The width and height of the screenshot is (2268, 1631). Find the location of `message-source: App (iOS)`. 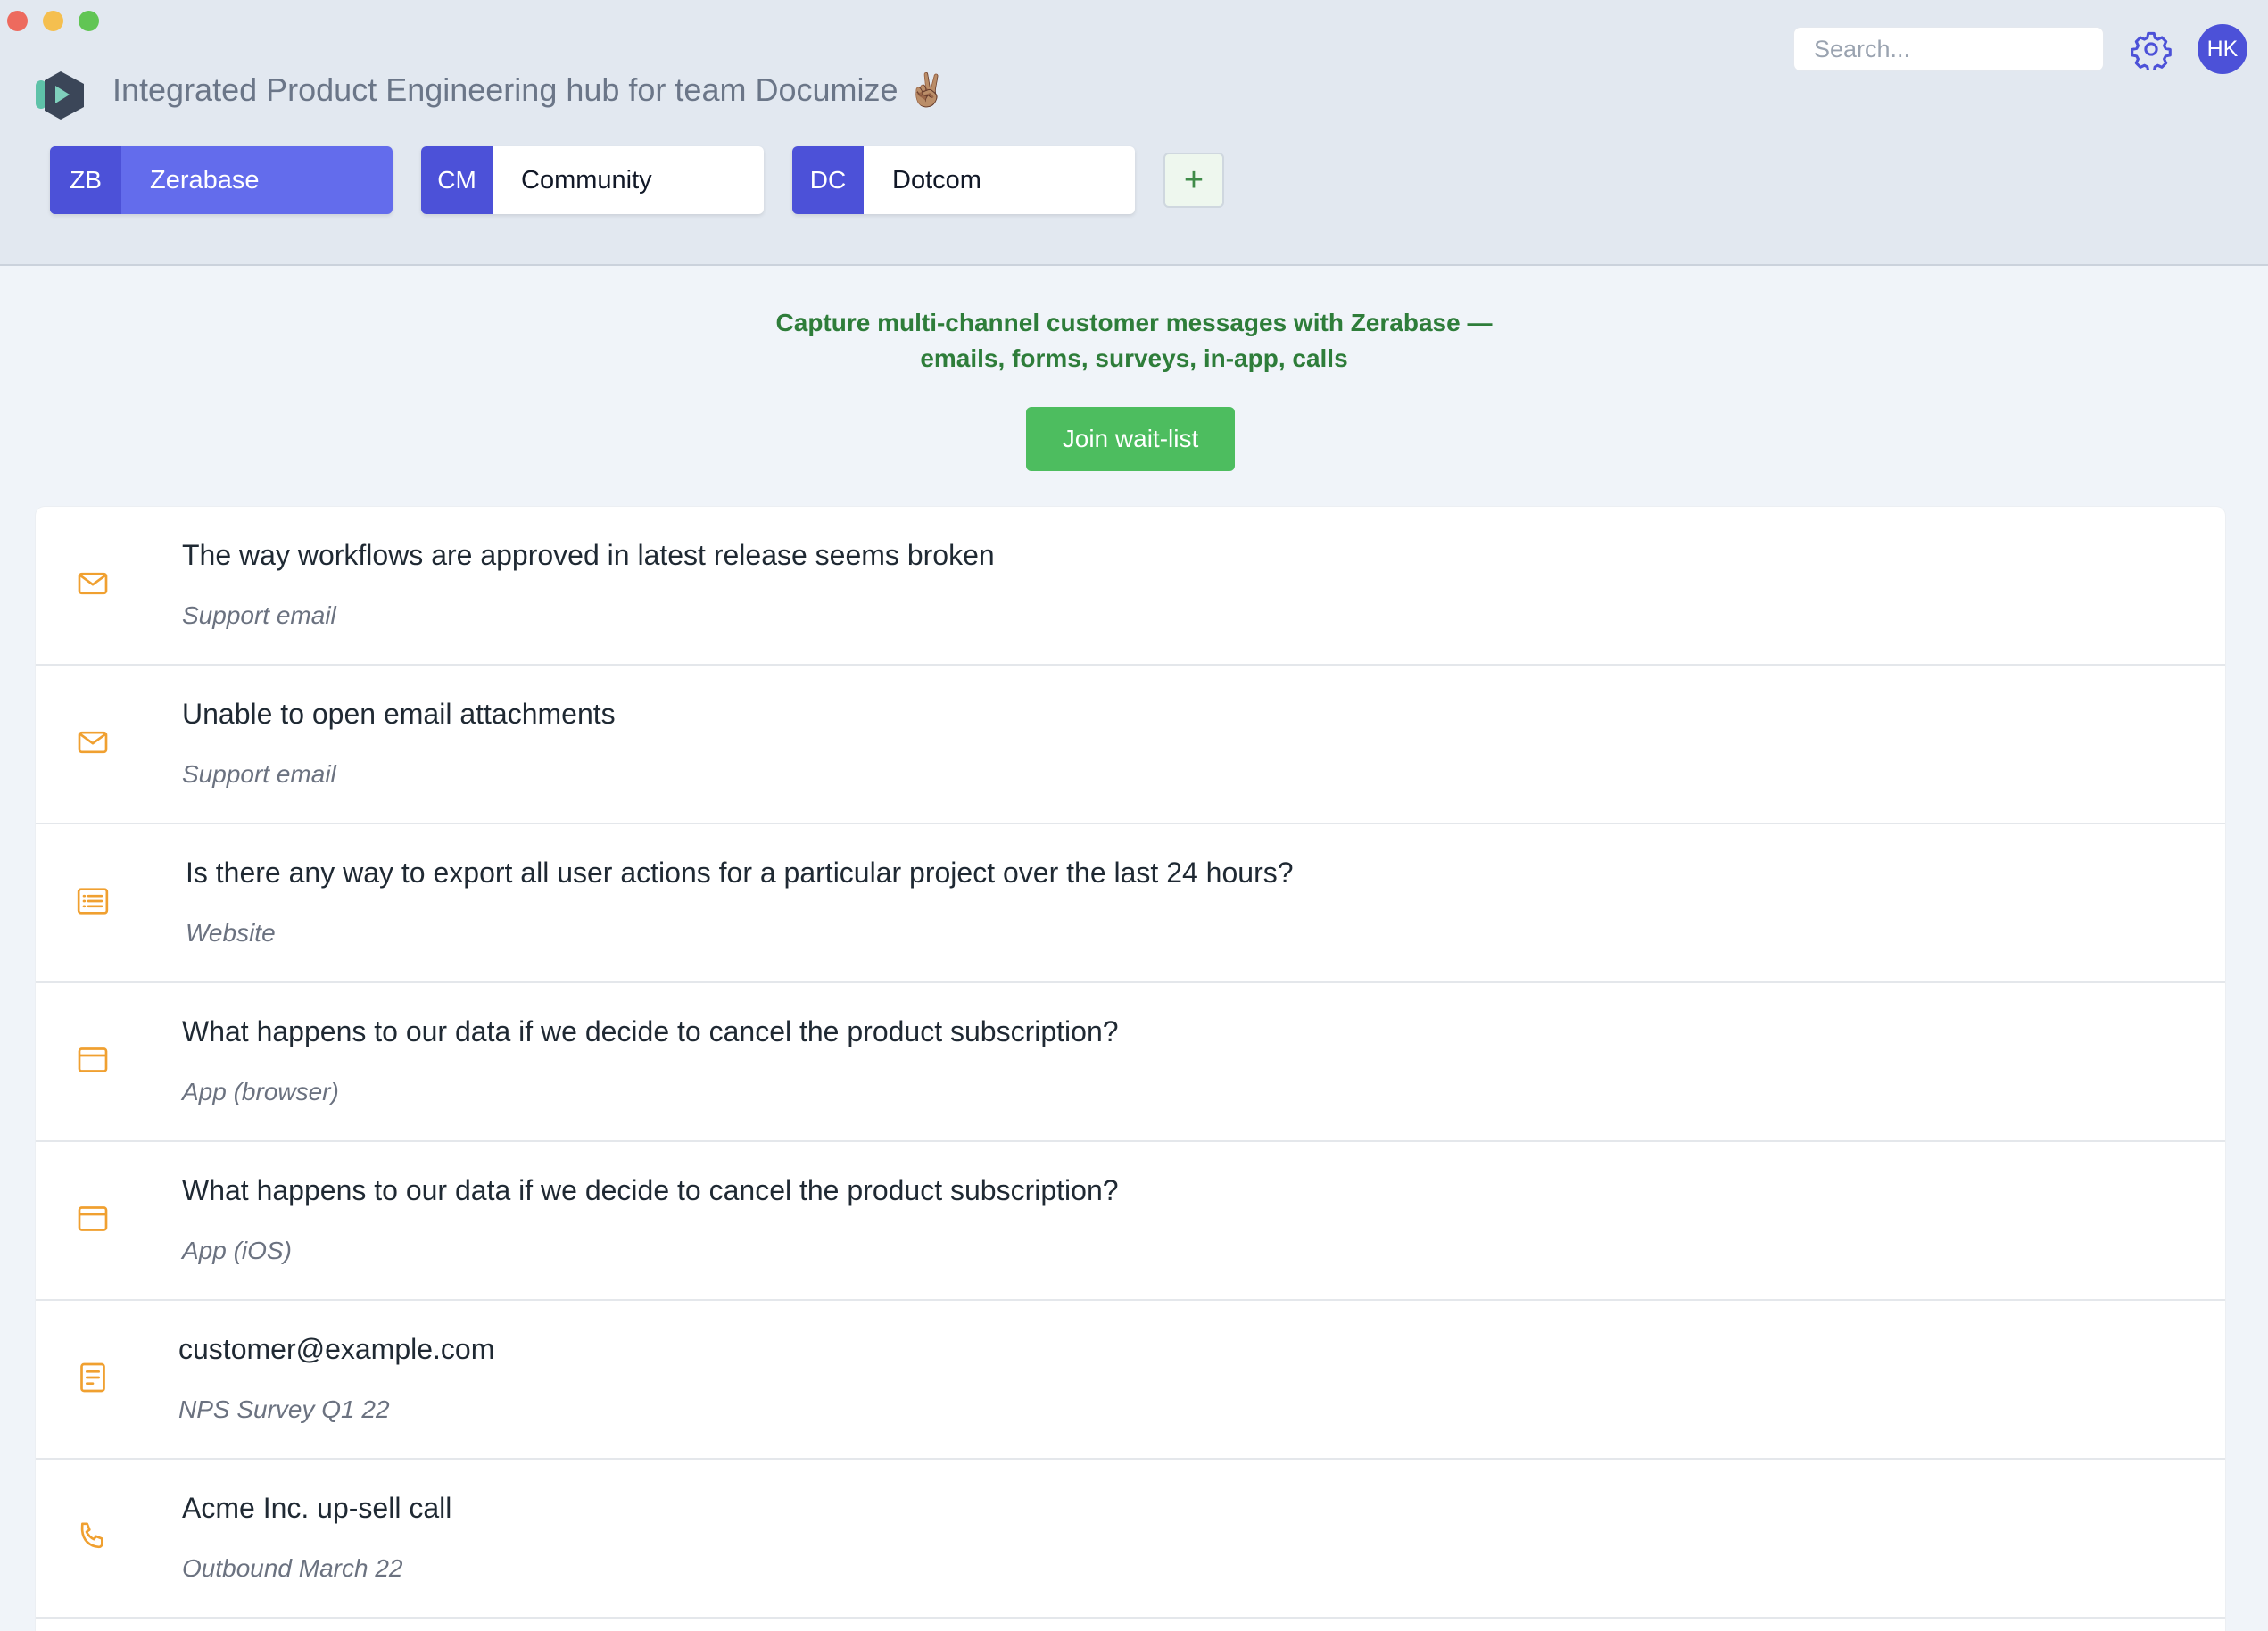

message-source: App (iOS) is located at coordinates (237, 1250).